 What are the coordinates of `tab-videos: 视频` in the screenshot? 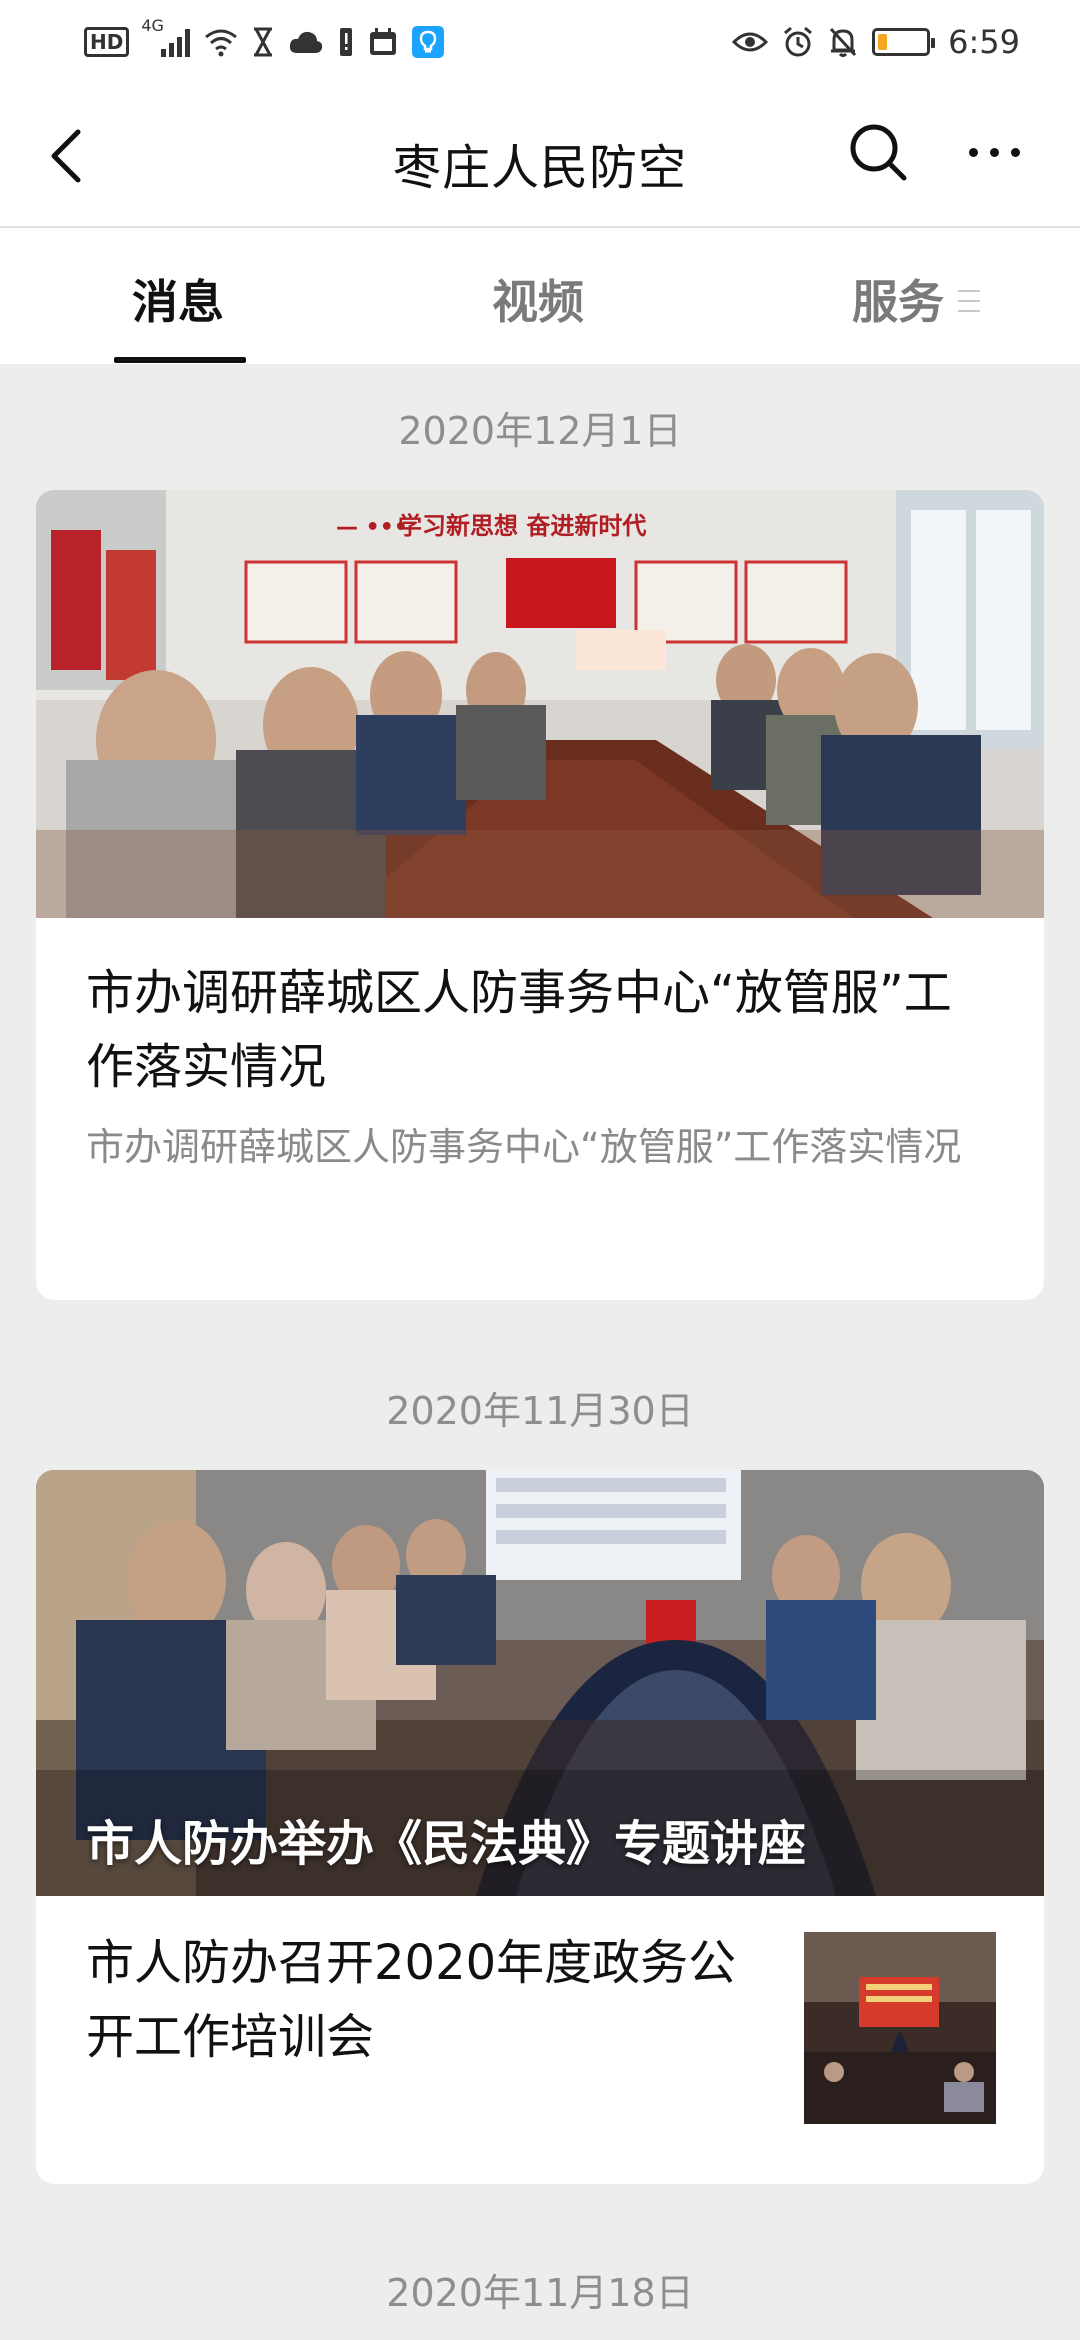 It's located at (538, 299).